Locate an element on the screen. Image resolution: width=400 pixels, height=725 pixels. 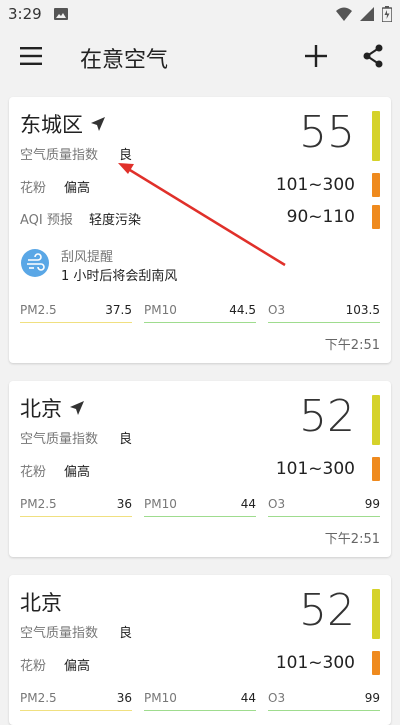
forecast-label: AQI 预报 is located at coordinates (46, 220).